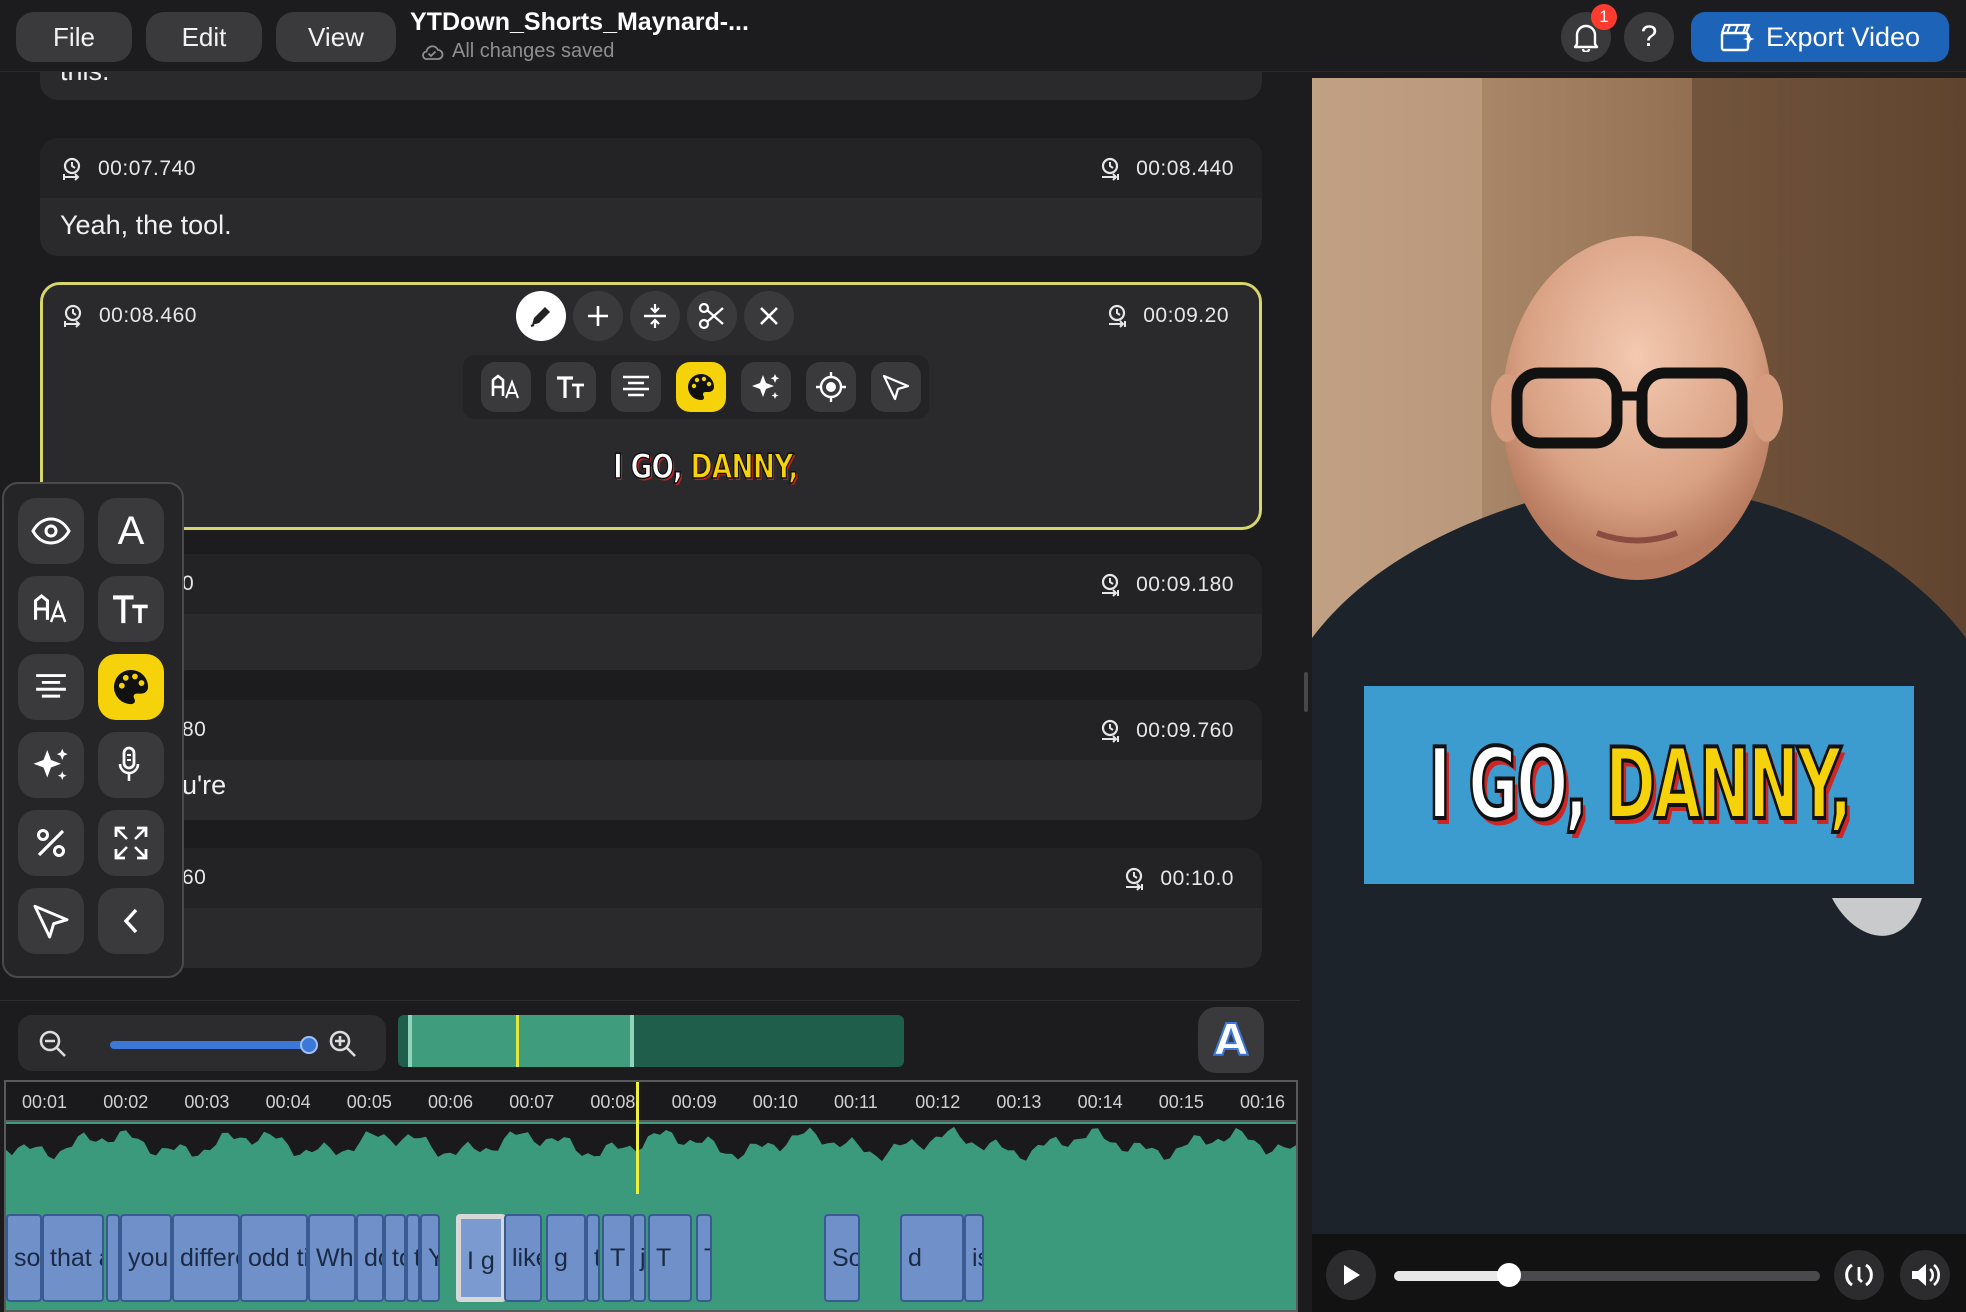  I want to click on word-block: just, so click(639, 1258).